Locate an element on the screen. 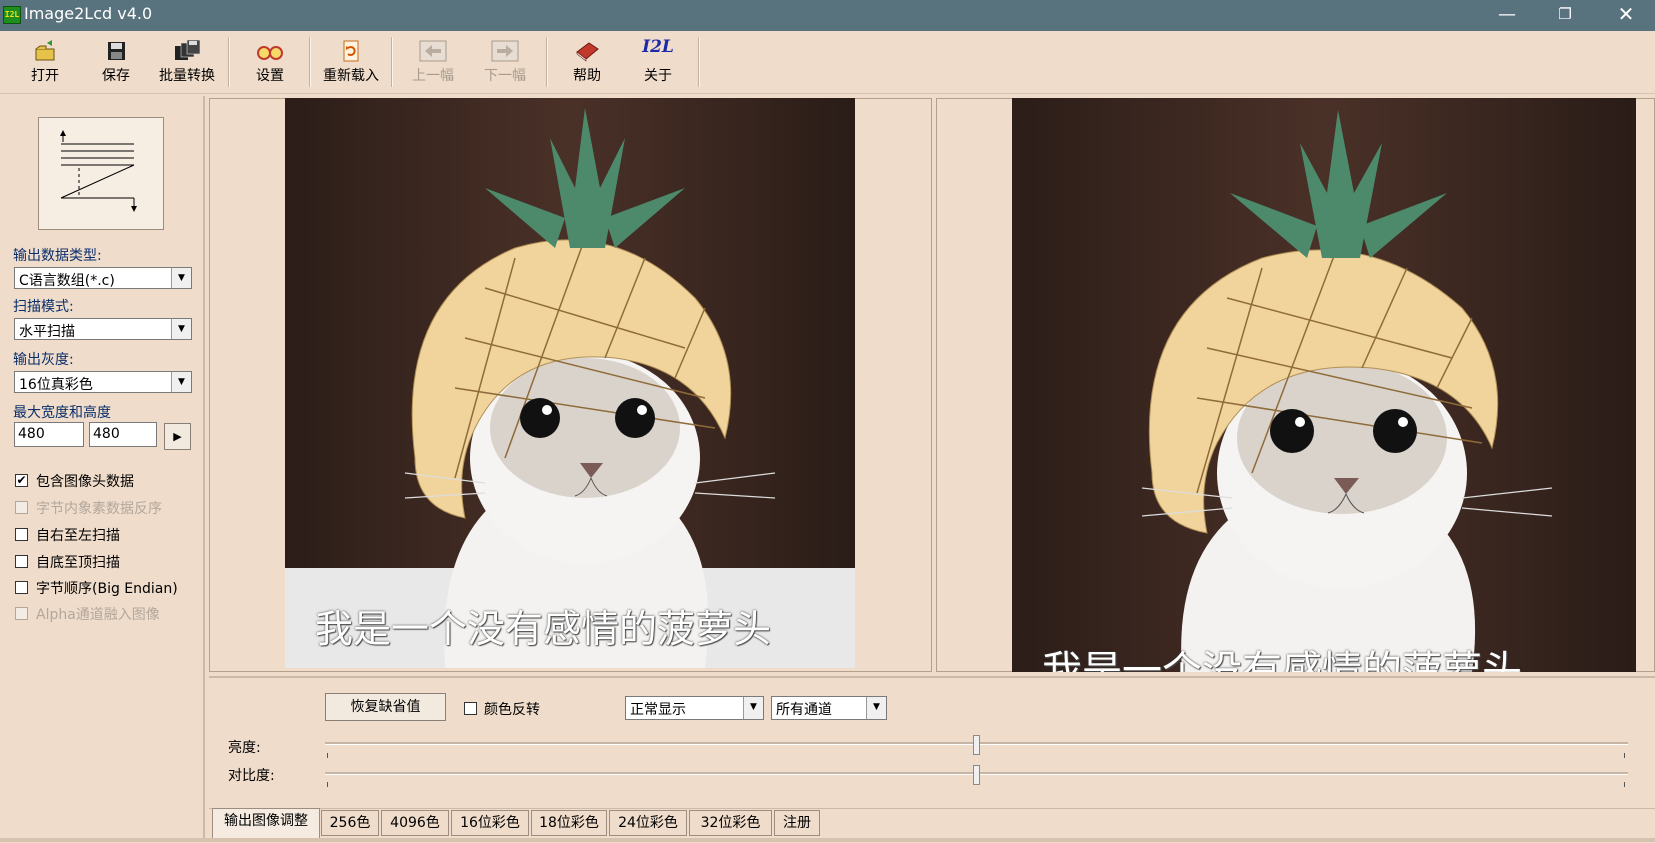 This screenshot has width=1655, height=843. open-folder-icon is located at coordinates (45, 50).